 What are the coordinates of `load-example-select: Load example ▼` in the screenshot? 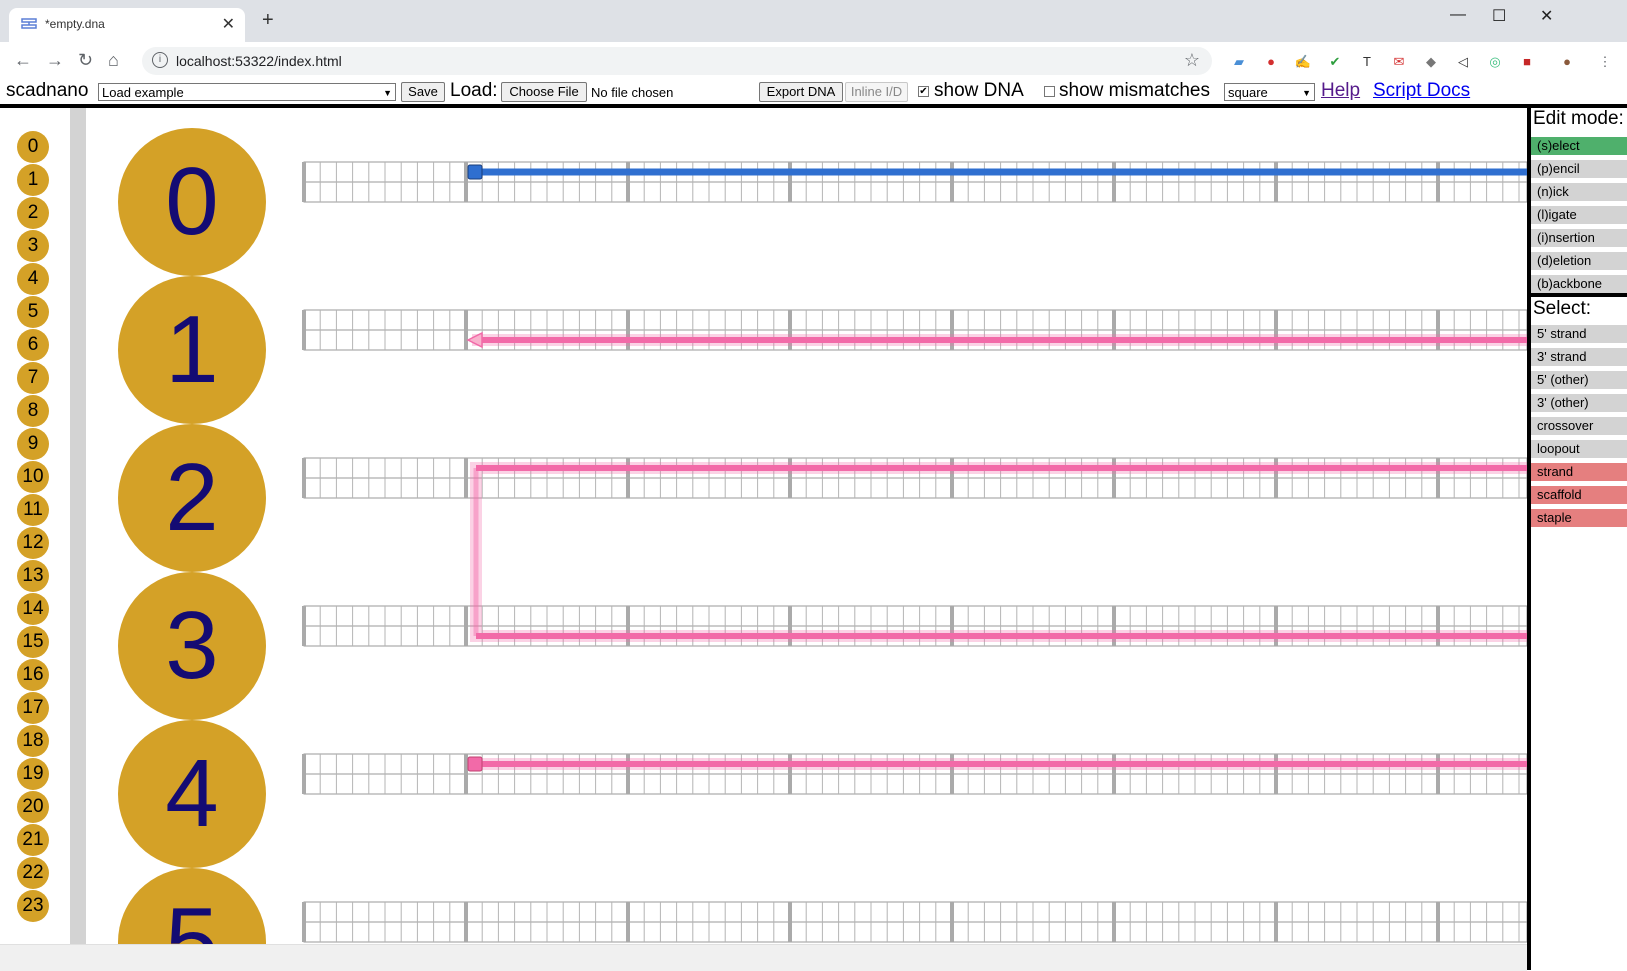 It's located at (247, 92).